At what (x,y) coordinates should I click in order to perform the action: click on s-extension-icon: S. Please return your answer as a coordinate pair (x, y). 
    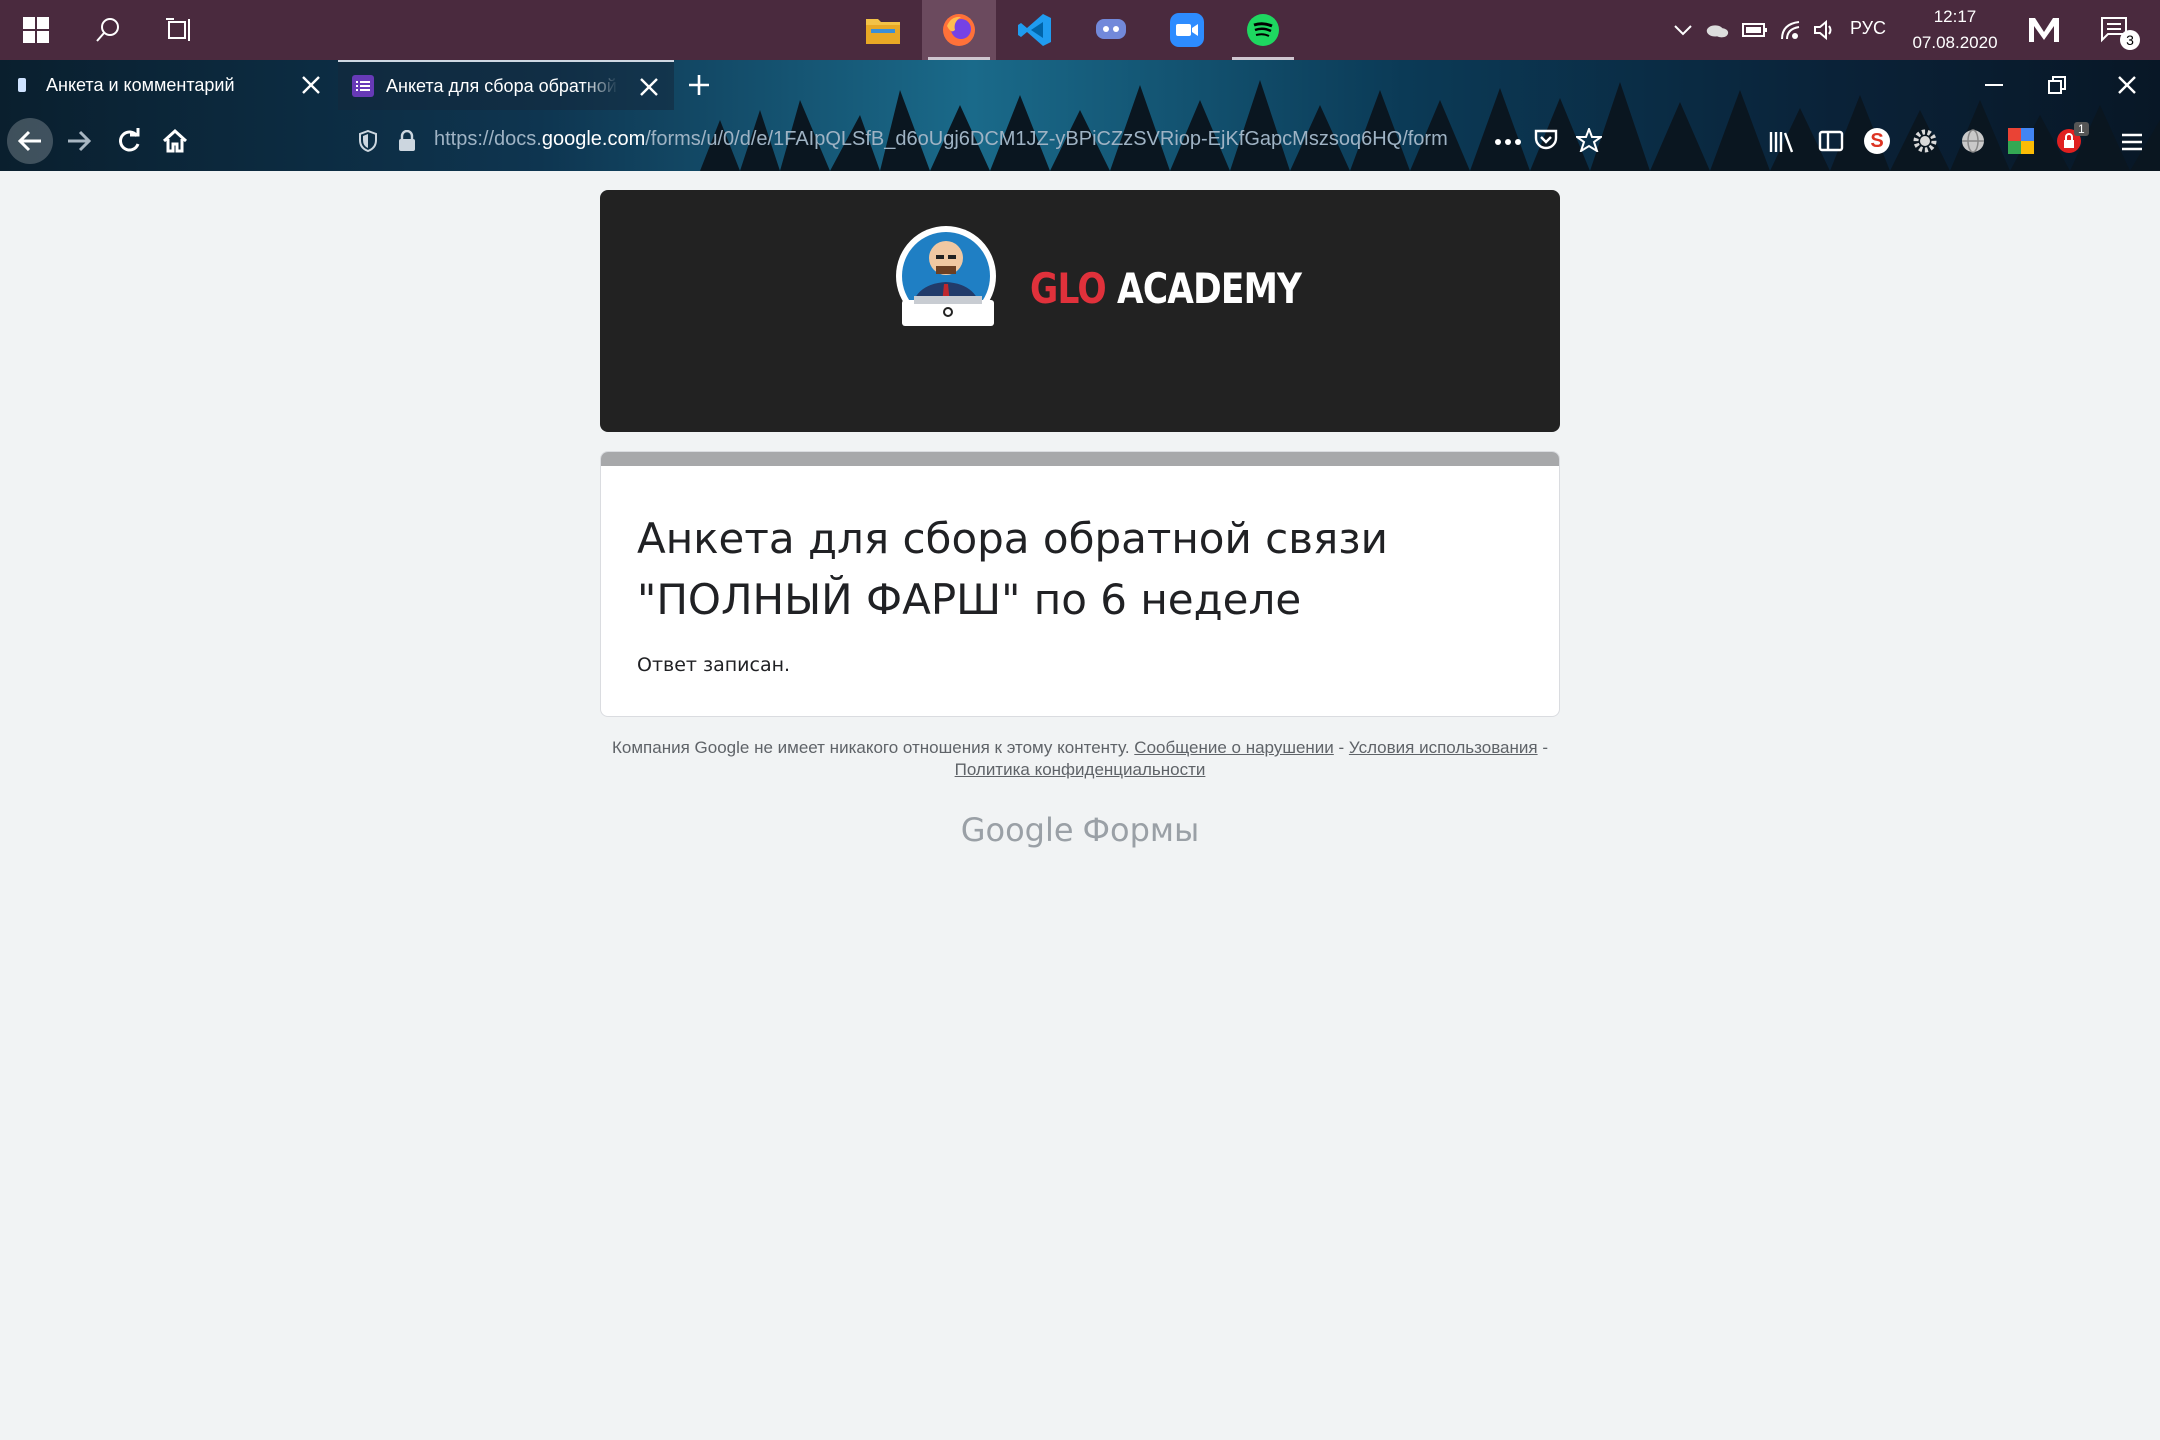
    Looking at the image, I should click on (1877, 141).